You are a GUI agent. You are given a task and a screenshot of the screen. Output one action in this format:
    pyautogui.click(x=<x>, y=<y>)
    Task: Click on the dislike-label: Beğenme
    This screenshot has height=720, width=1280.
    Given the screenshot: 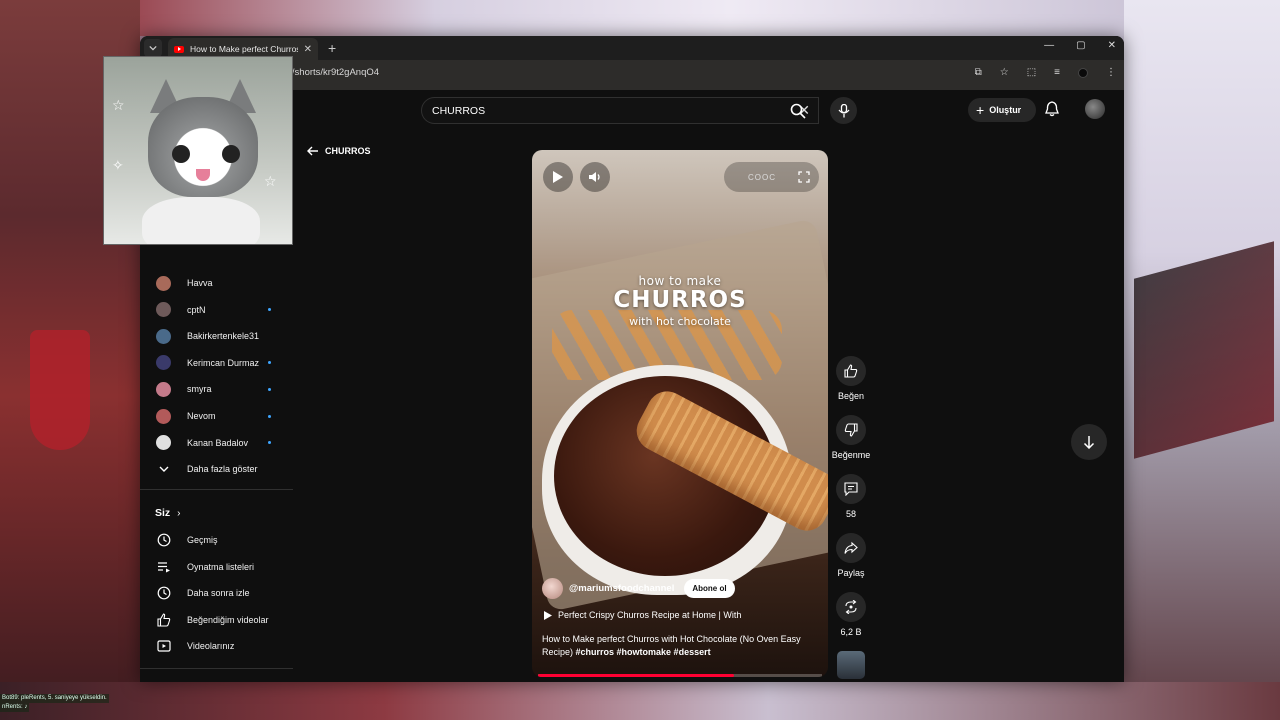 What is the action you would take?
    pyautogui.click(x=851, y=455)
    